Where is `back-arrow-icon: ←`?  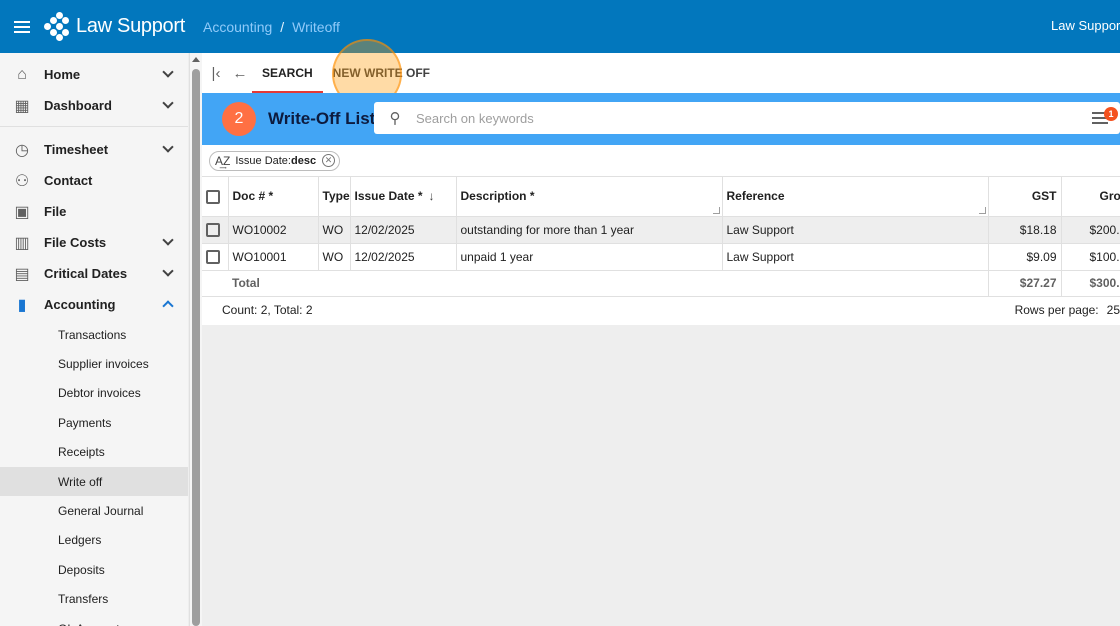 back-arrow-icon: ← is located at coordinates (240, 73).